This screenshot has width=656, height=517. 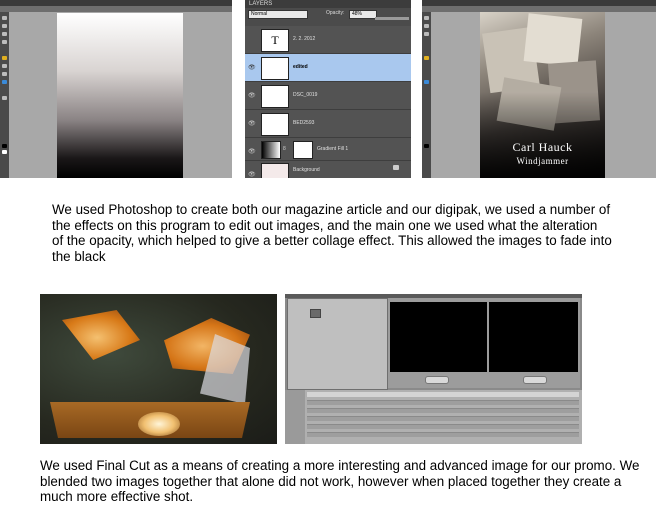 What do you see at coordinates (305, 95) in the screenshot?
I see `layer-name: DSC_0019` at bounding box center [305, 95].